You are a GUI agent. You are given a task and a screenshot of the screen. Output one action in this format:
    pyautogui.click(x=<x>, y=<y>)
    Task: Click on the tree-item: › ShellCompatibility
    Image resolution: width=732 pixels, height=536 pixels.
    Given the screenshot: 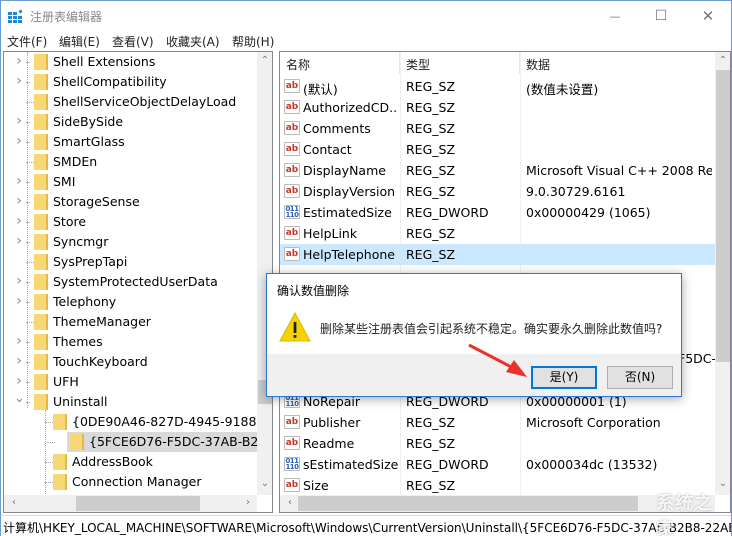 What is the action you would take?
    pyautogui.click(x=131, y=82)
    